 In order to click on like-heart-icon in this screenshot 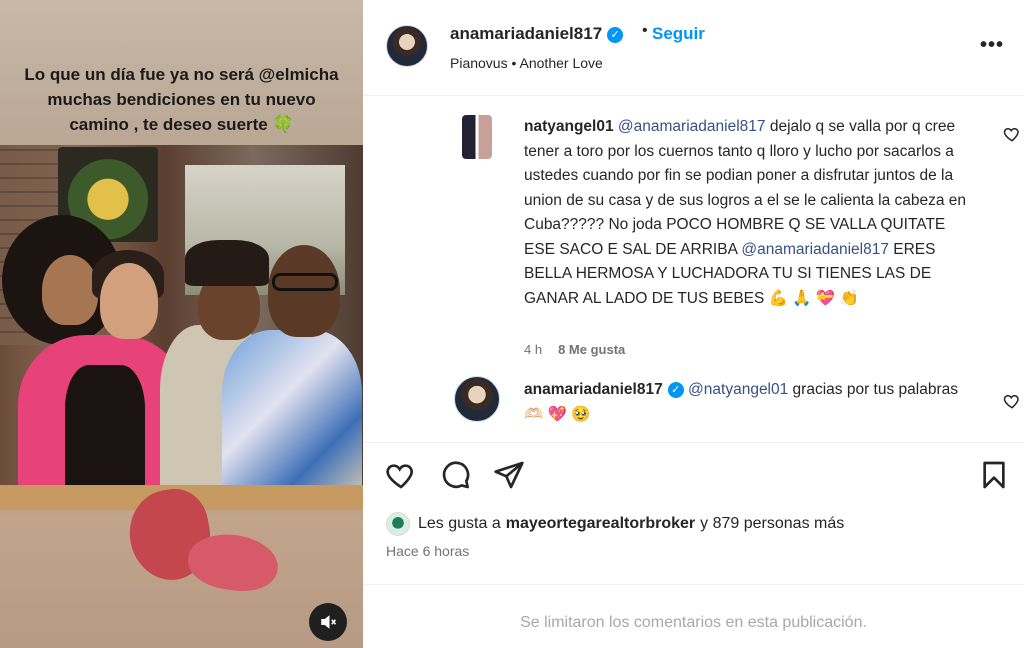, I will do `click(401, 475)`.